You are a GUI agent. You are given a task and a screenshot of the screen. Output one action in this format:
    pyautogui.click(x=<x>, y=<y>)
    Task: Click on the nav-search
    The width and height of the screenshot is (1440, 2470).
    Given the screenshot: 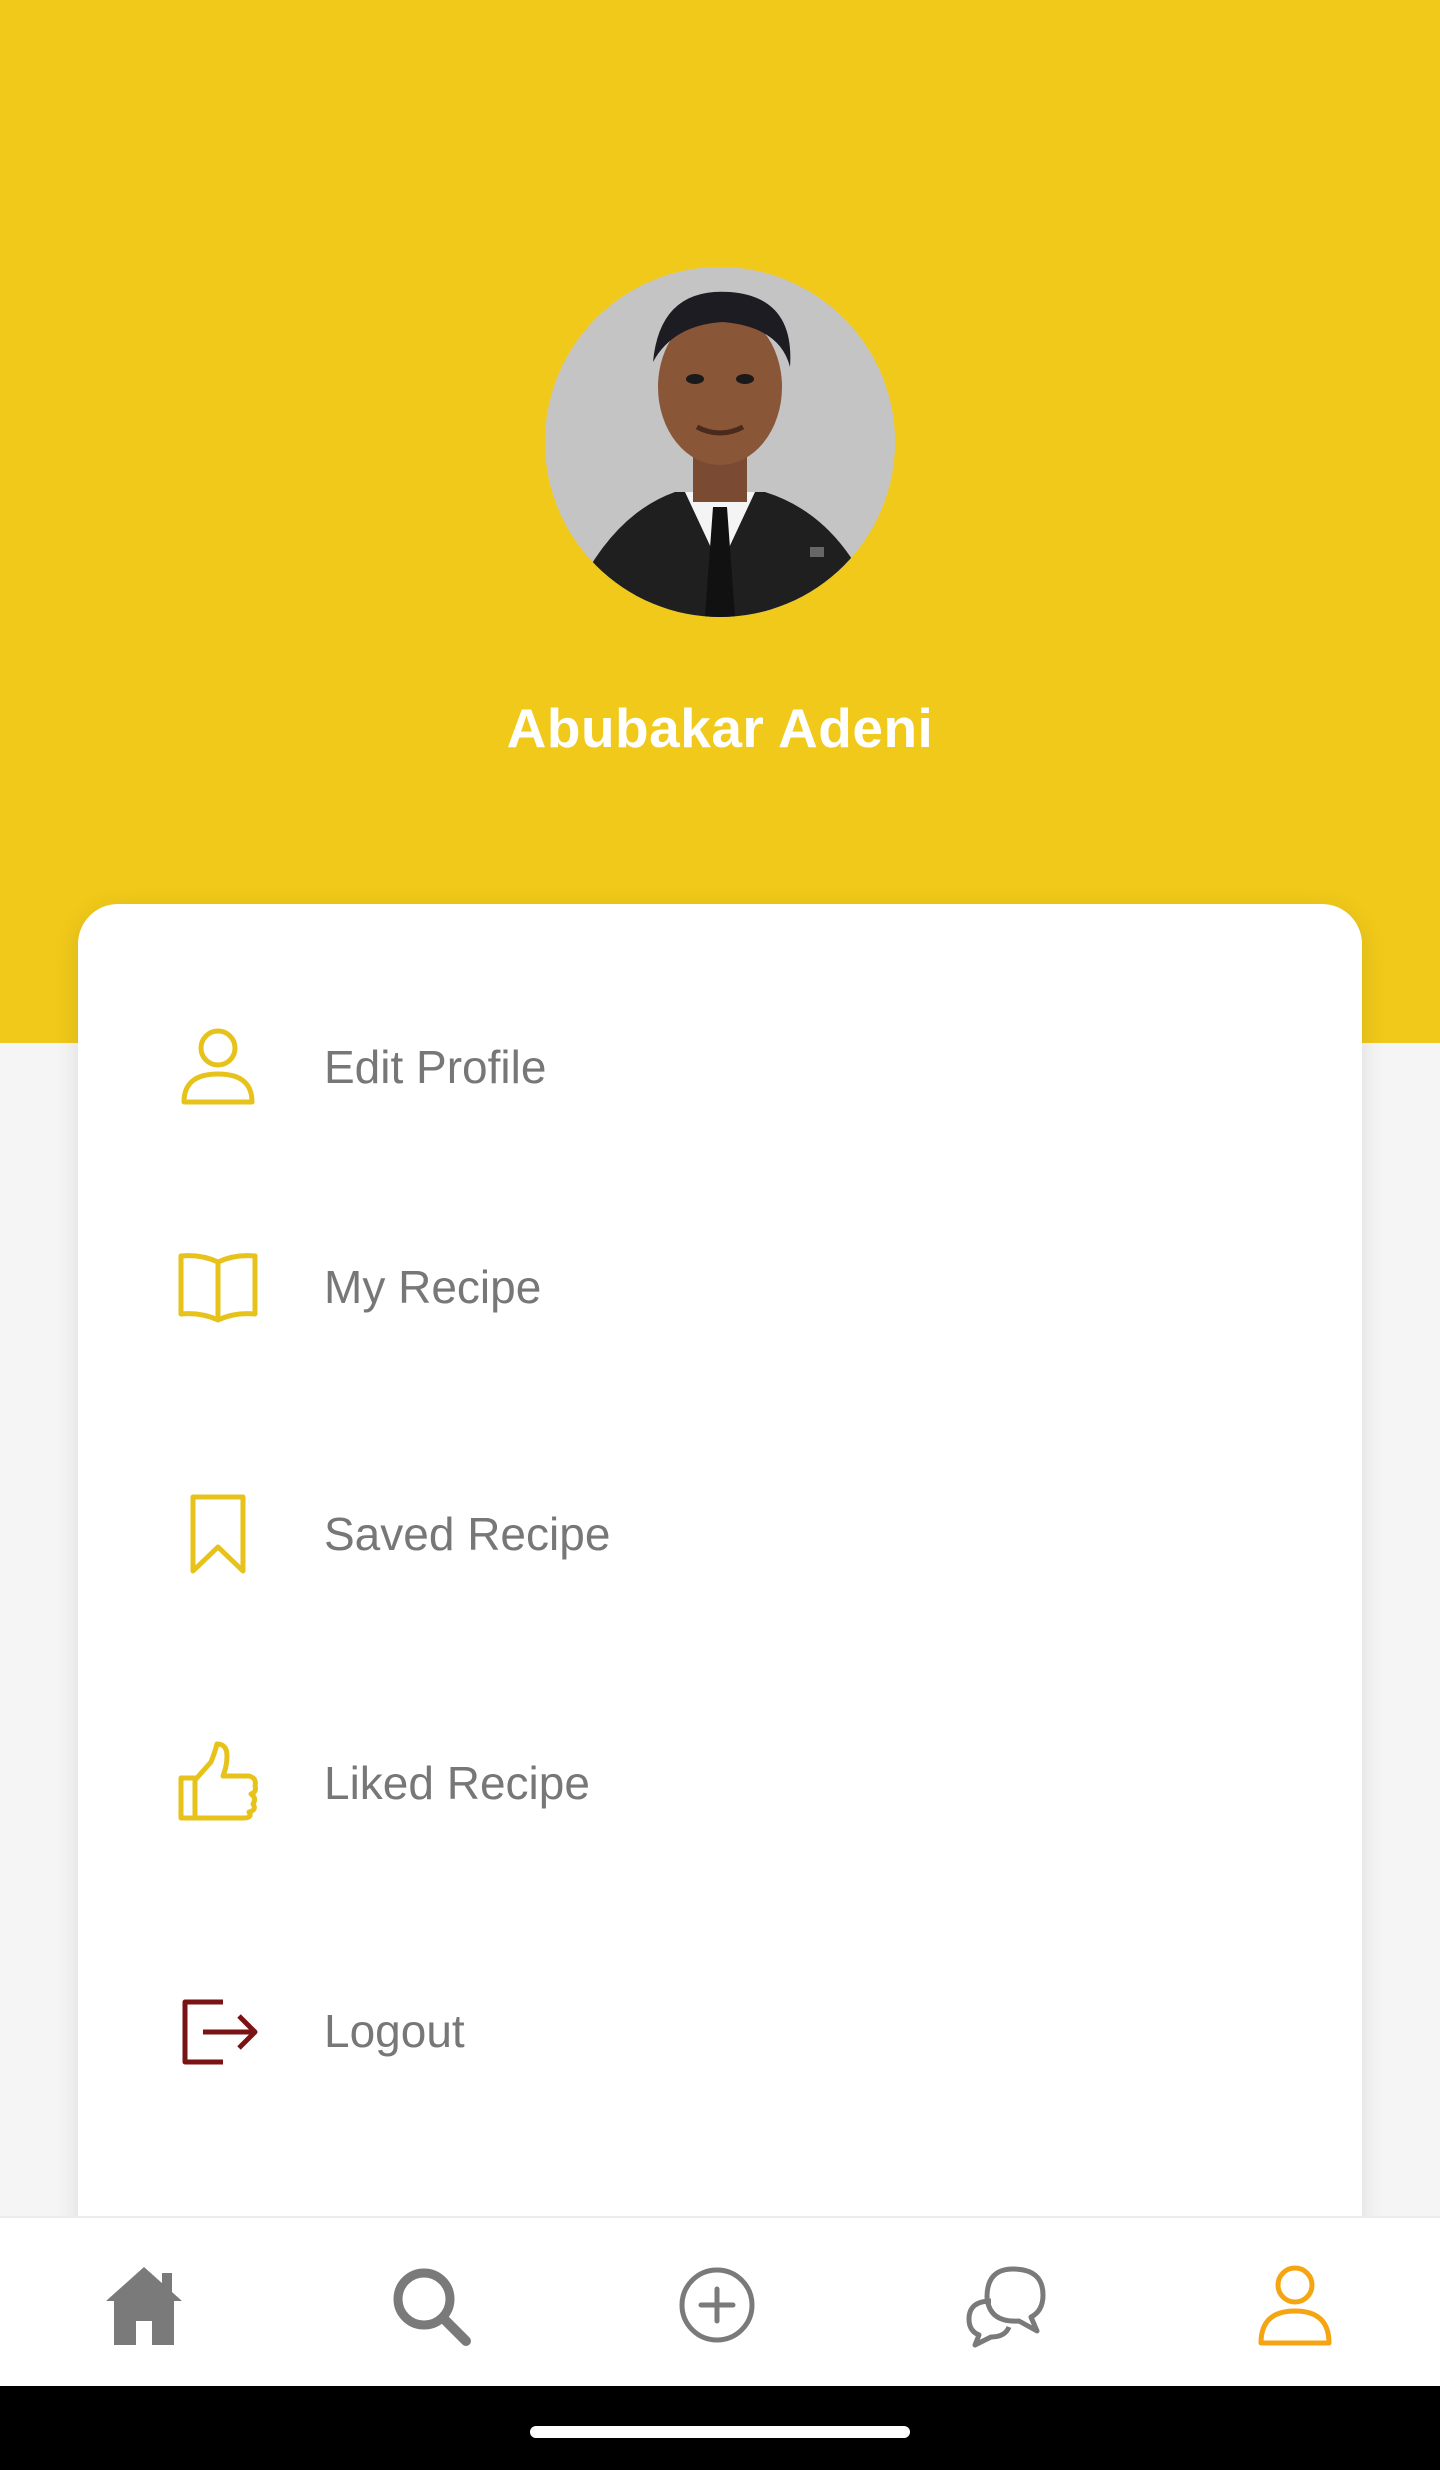 What is the action you would take?
    pyautogui.click(x=430, y=2305)
    